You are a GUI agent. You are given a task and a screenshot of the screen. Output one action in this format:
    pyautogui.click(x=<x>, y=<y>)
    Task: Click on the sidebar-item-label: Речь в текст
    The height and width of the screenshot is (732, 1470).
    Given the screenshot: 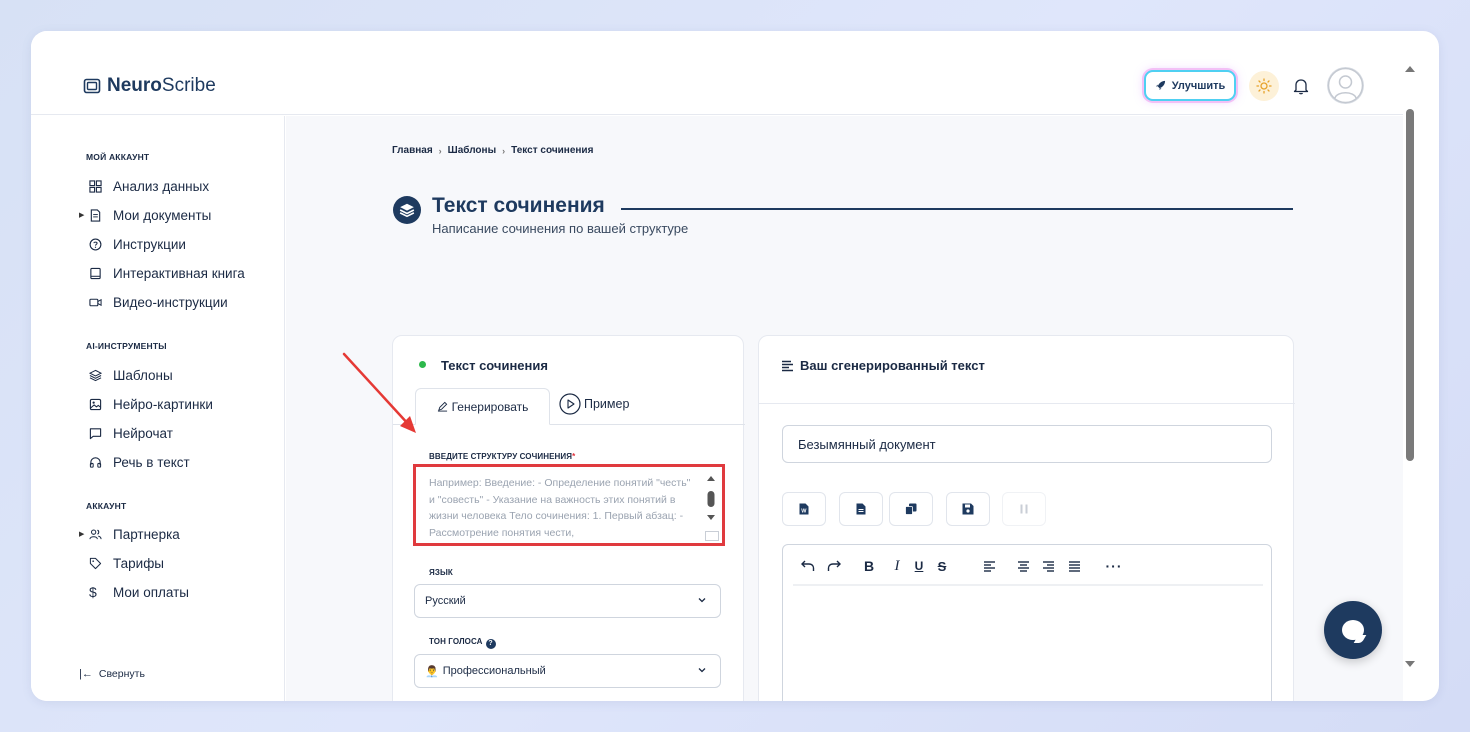 What is the action you would take?
    pyautogui.click(x=151, y=462)
    